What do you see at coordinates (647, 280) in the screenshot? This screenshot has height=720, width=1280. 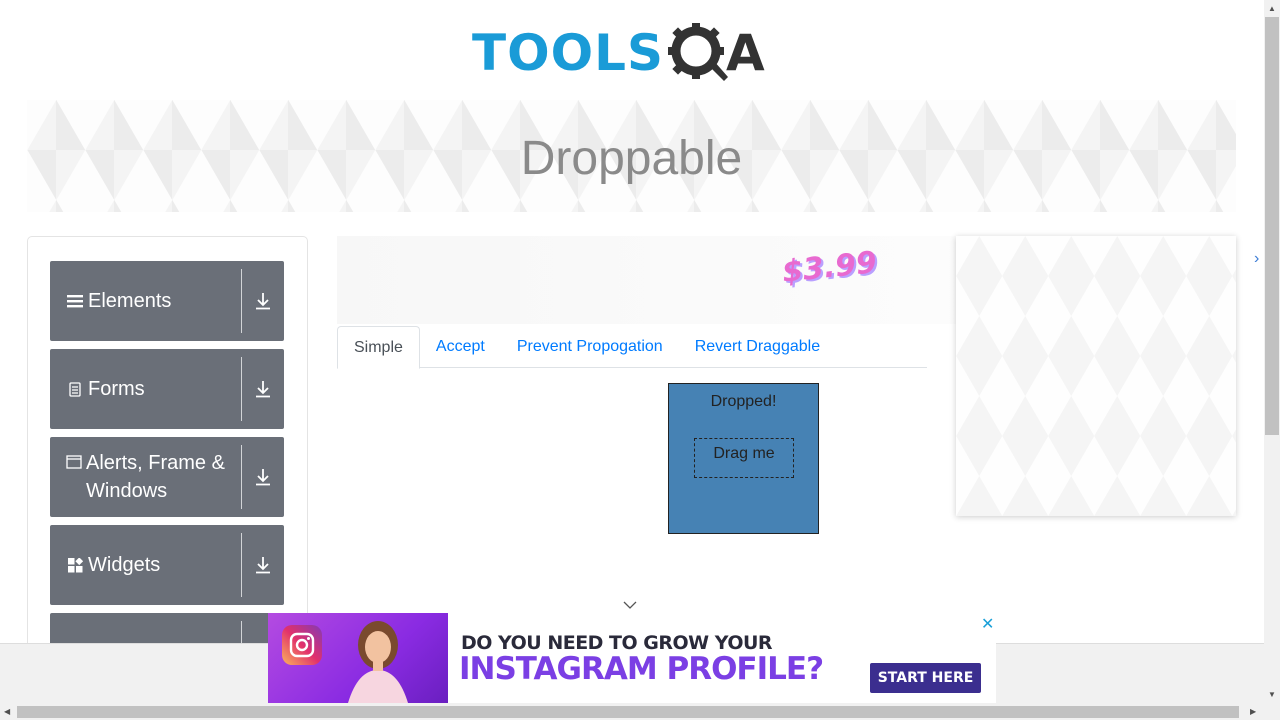 I see `advertisement-banner: $3.99` at bounding box center [647, 280].